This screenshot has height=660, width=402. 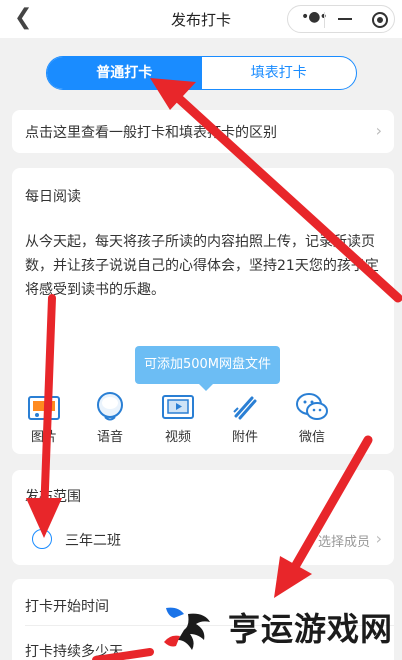 I want to click on media-label: 图片, so click(x=43, y=437).